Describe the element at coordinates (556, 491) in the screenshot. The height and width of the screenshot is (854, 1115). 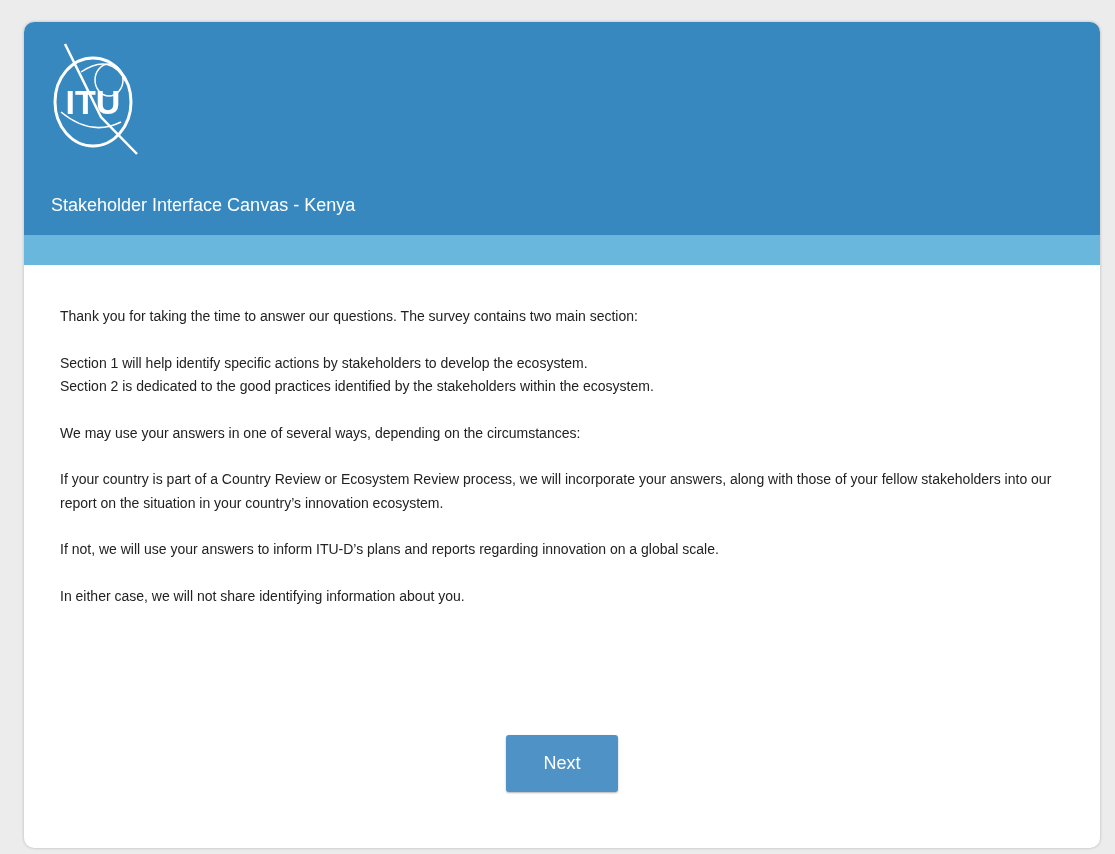
I see `intro-text: If your country is part of a Country Review or Ecosystem Review process, we will incorporate your answers, along with those of your fellow stakeholders into our report on the situation in your country’s innovation ecosystem.` at that location.